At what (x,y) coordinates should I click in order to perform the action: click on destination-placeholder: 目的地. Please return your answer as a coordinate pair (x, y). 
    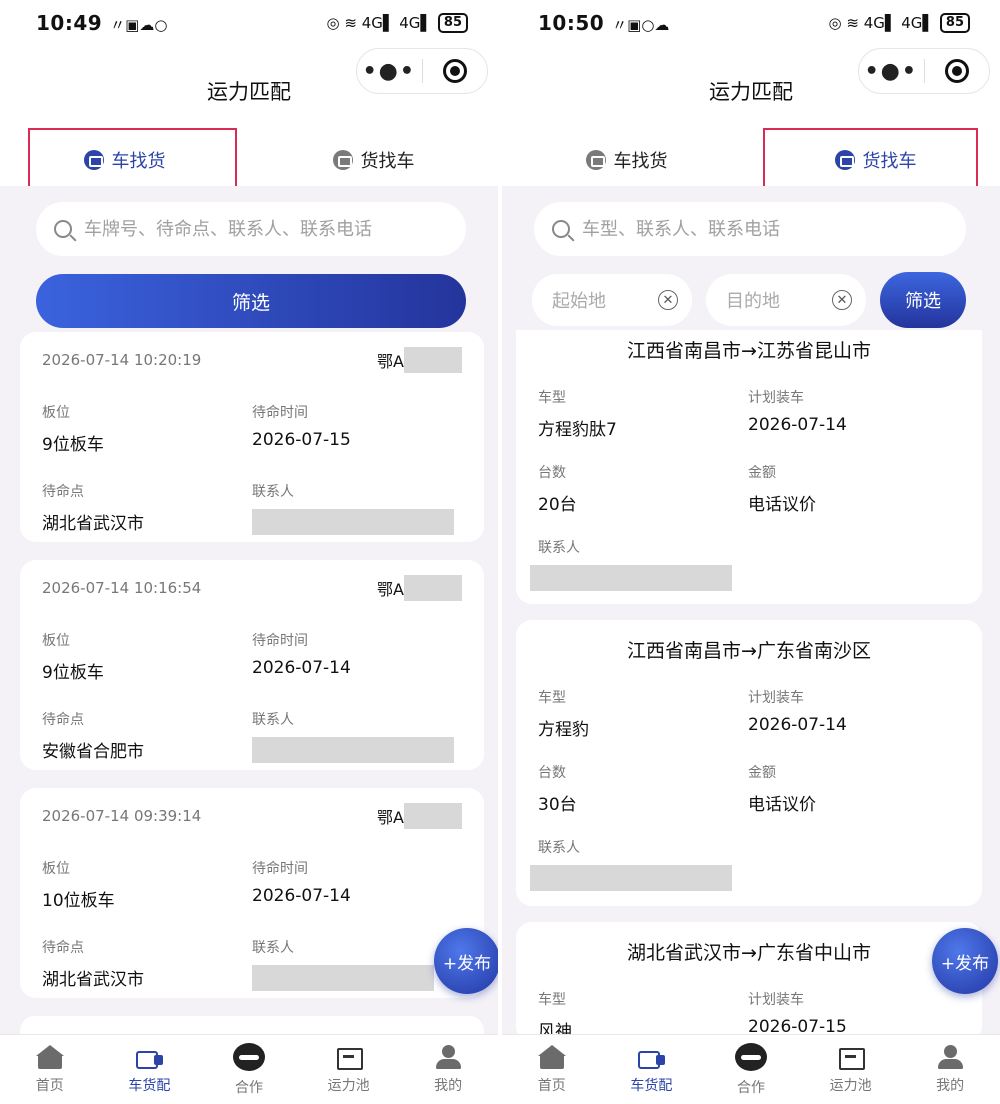
    Looking at the image, I should click on (753, 301).